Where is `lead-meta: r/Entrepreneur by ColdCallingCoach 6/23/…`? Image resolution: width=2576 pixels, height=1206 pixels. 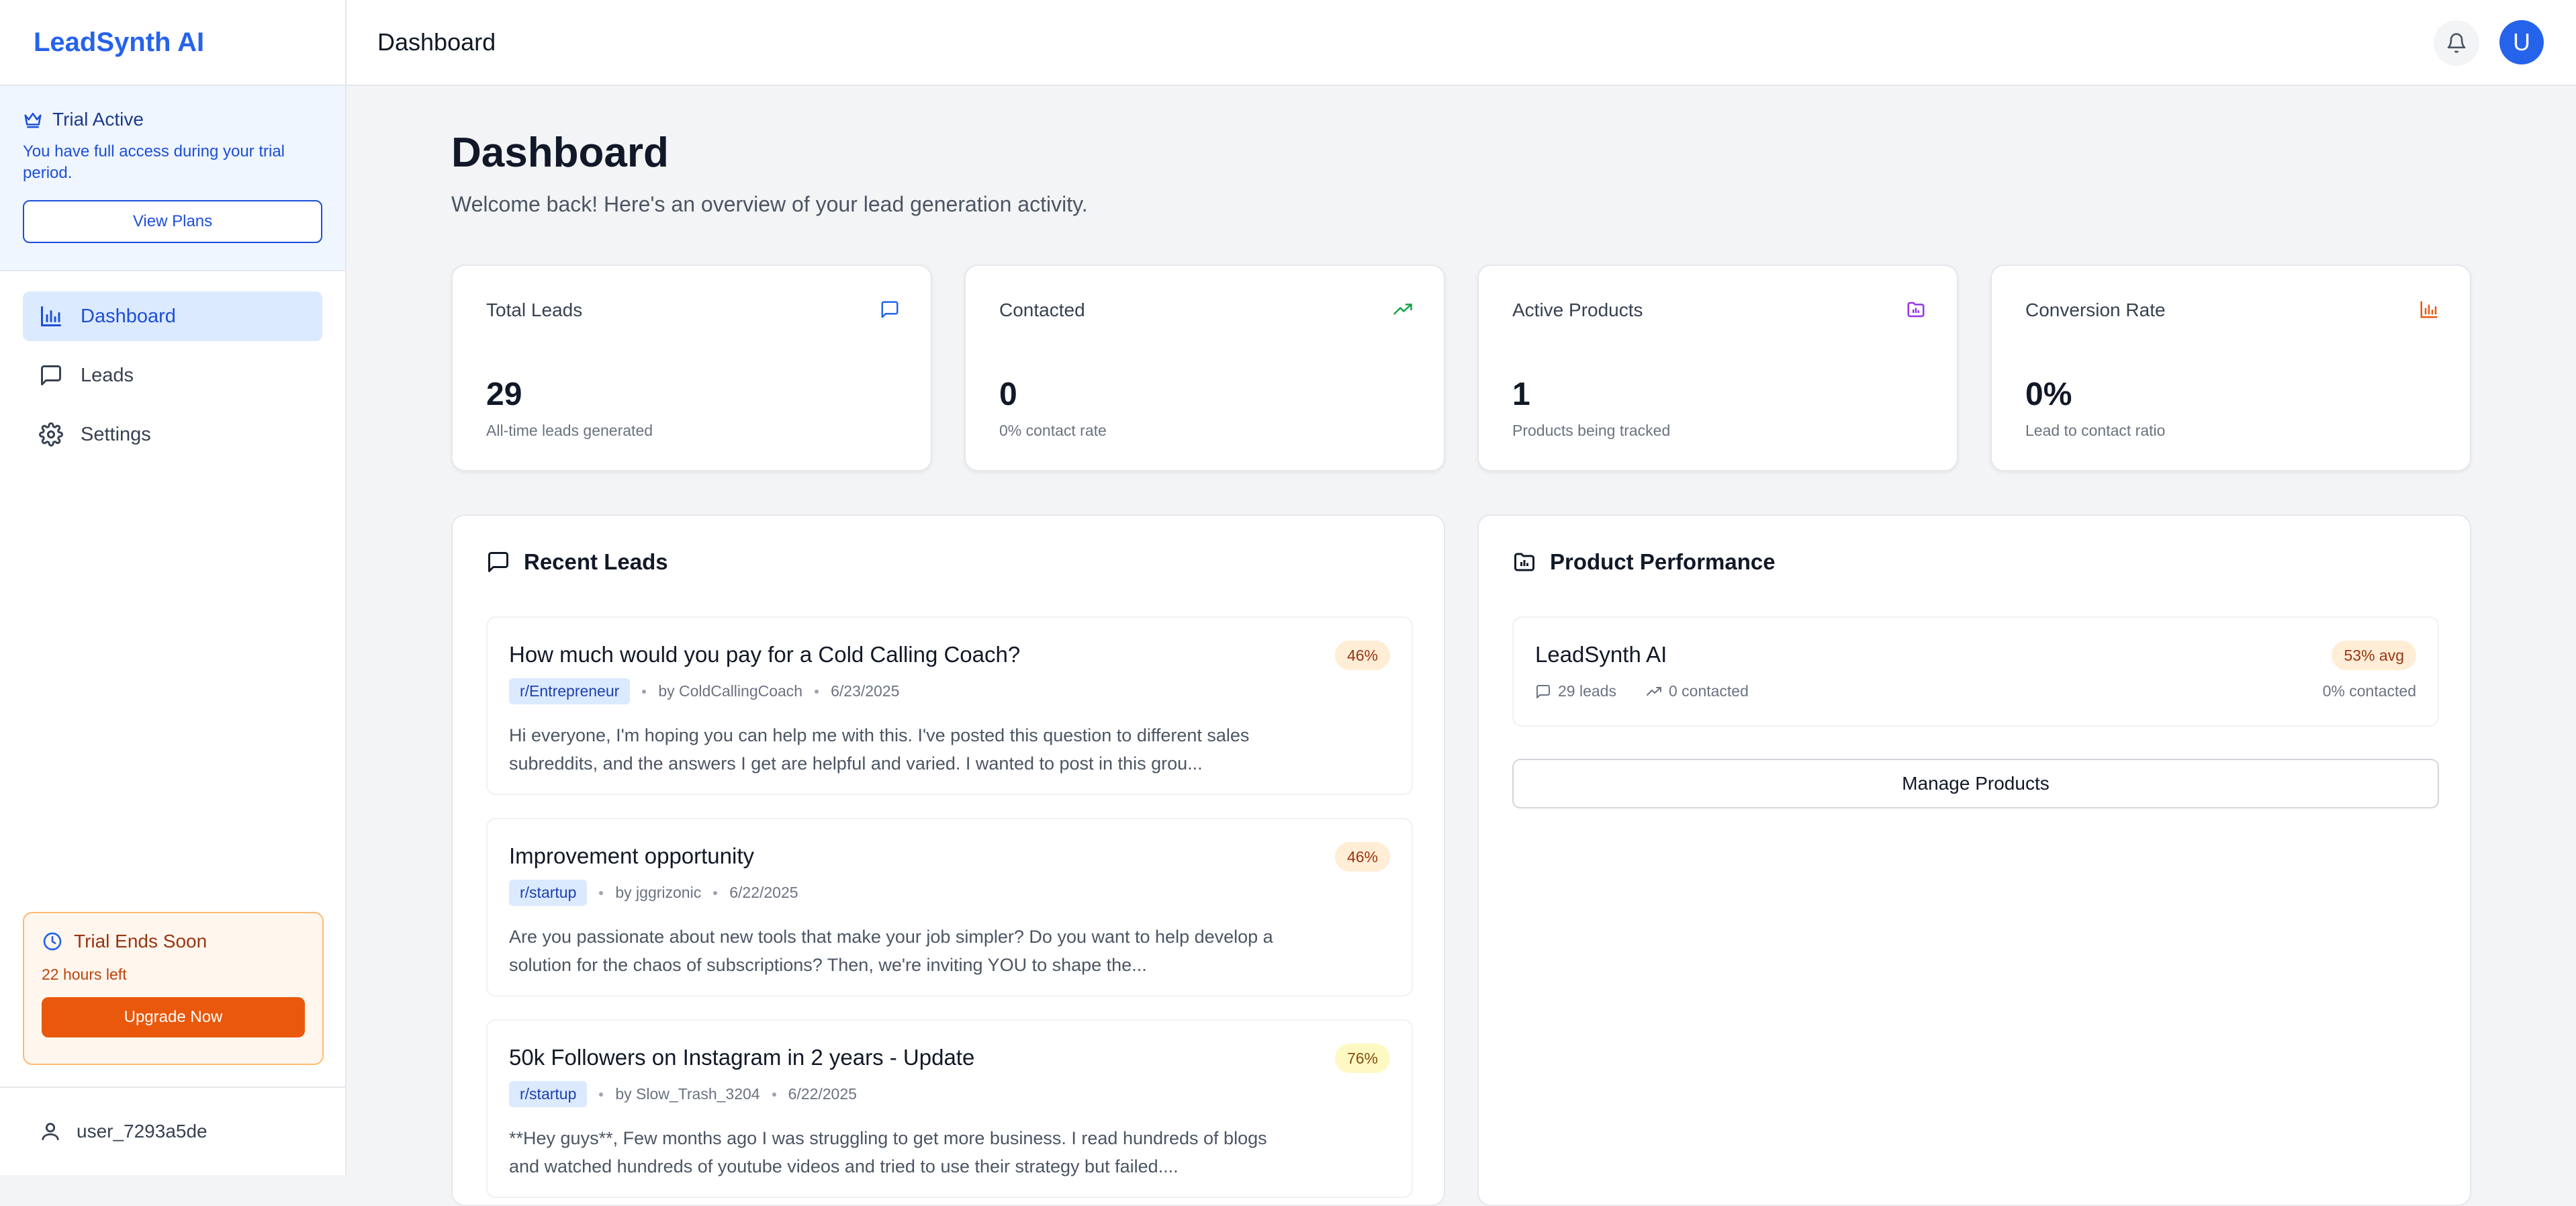
lead-meta: r/Entrepreneur by ColdCallingCoach 6/23/… is located at coordinates (704, 691).